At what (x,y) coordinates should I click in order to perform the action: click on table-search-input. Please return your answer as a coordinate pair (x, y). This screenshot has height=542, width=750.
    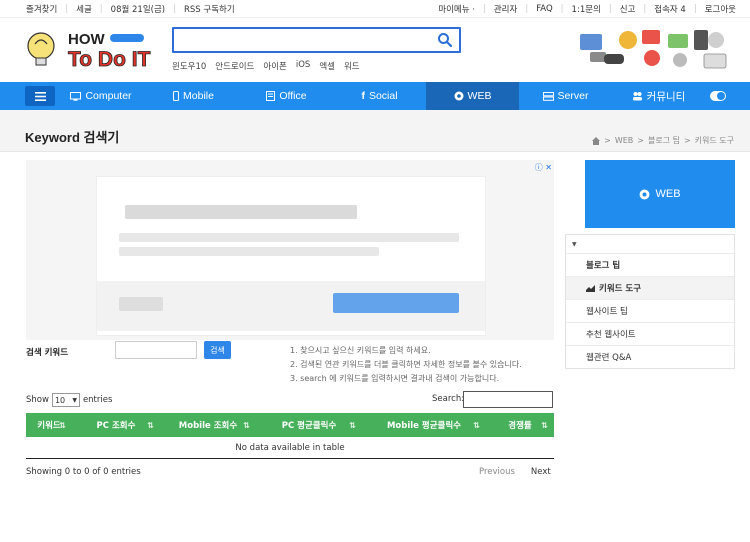
    Looking at the image, I should click on (508, 399).